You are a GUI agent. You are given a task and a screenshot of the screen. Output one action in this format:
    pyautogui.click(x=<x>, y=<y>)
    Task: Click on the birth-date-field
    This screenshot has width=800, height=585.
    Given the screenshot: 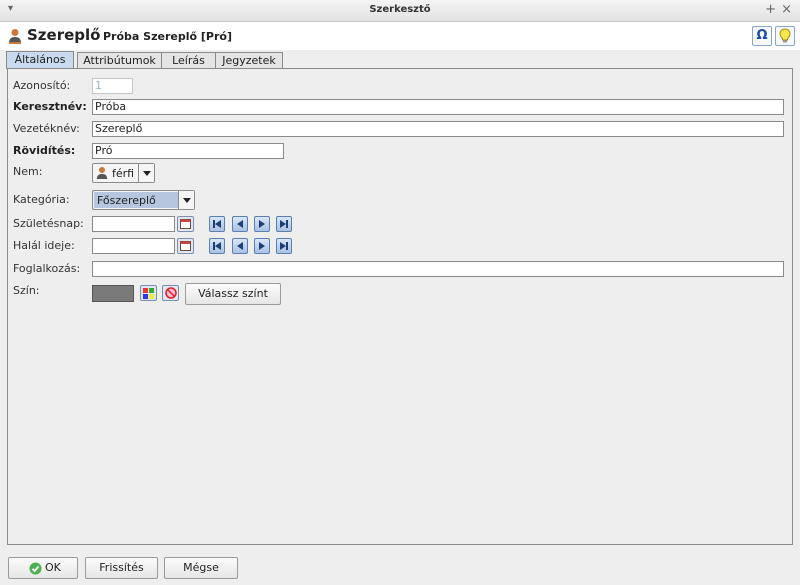 What is the action you would take?
    pyautogui.click(x=133, y=224)
    